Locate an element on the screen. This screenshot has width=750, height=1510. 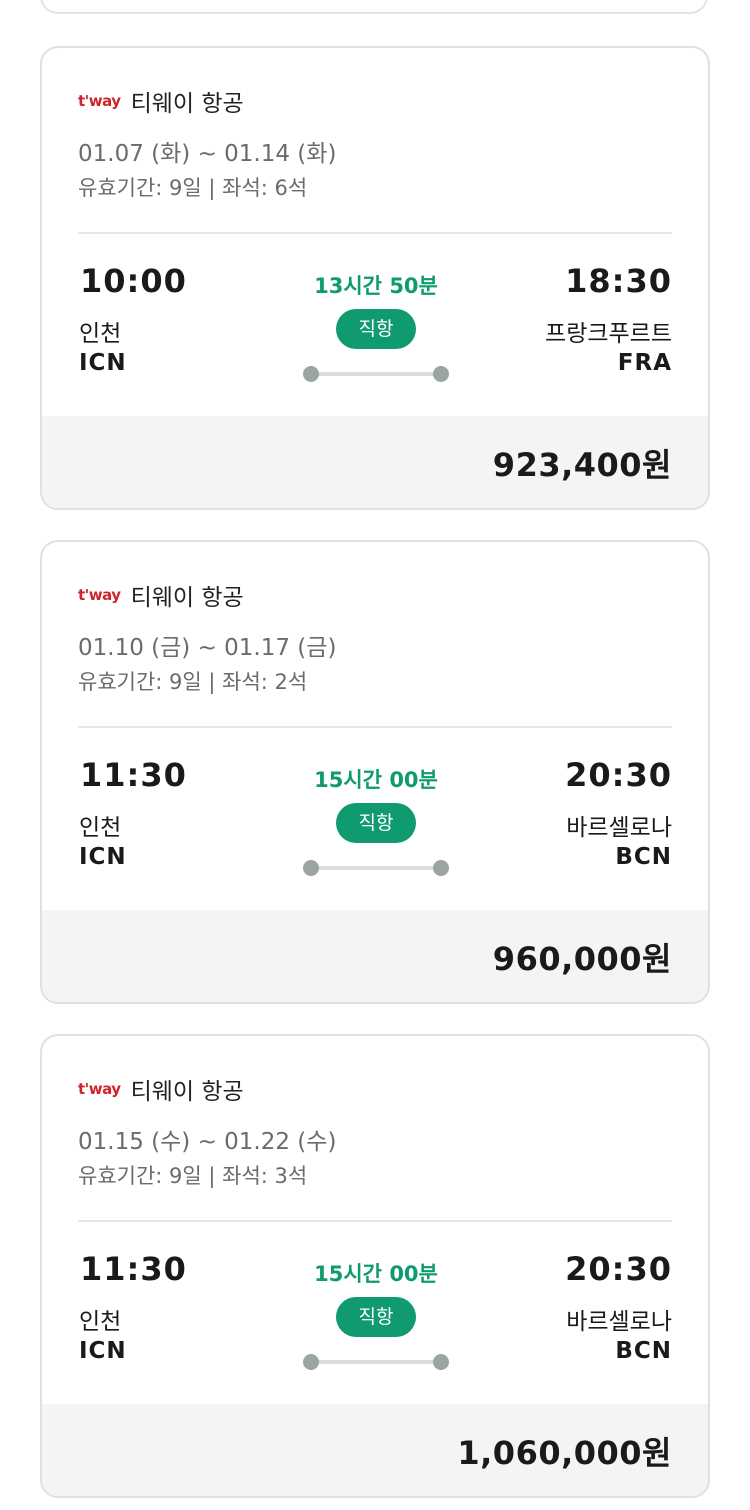
validity-seats: 유효기간: 9일 | 좌석: 6석 is located at coordinates (193, 188).